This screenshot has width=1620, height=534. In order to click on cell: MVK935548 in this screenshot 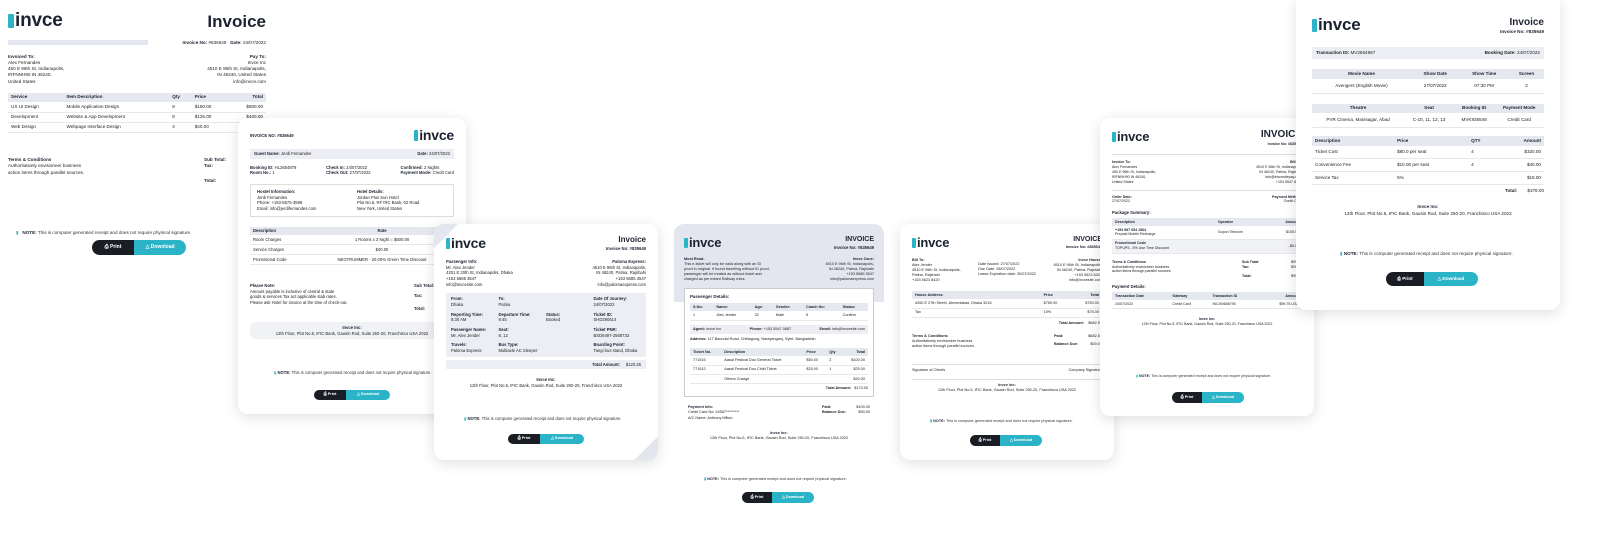, I will do `click(1474, 121)`.